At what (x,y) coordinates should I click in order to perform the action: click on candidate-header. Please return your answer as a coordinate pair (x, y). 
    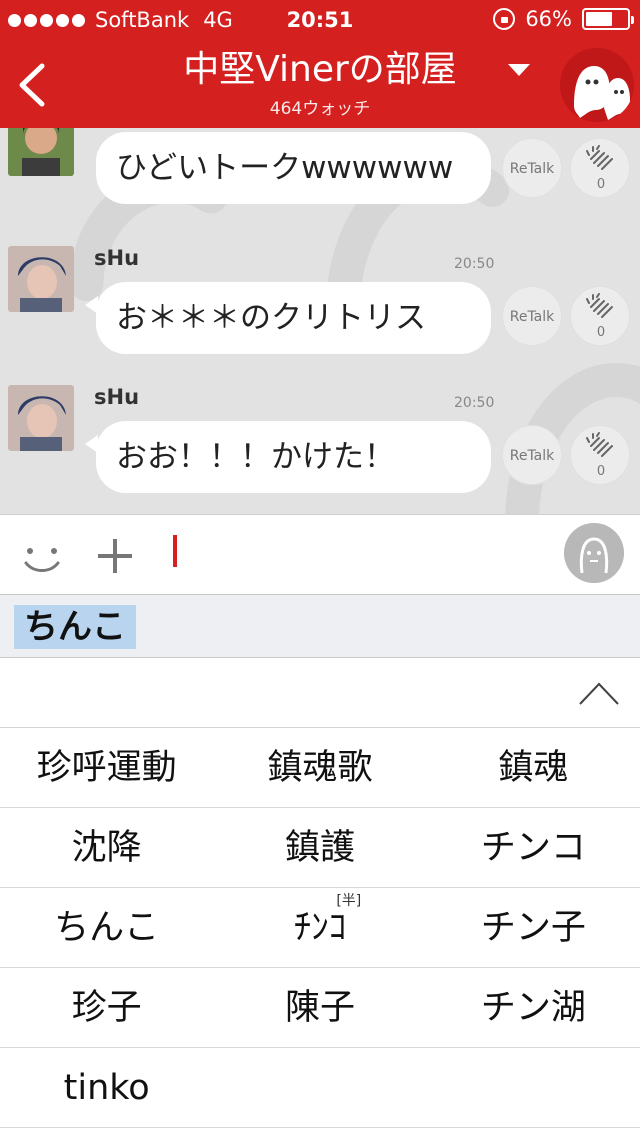
    Looking at the image, I should click on (320, 693).